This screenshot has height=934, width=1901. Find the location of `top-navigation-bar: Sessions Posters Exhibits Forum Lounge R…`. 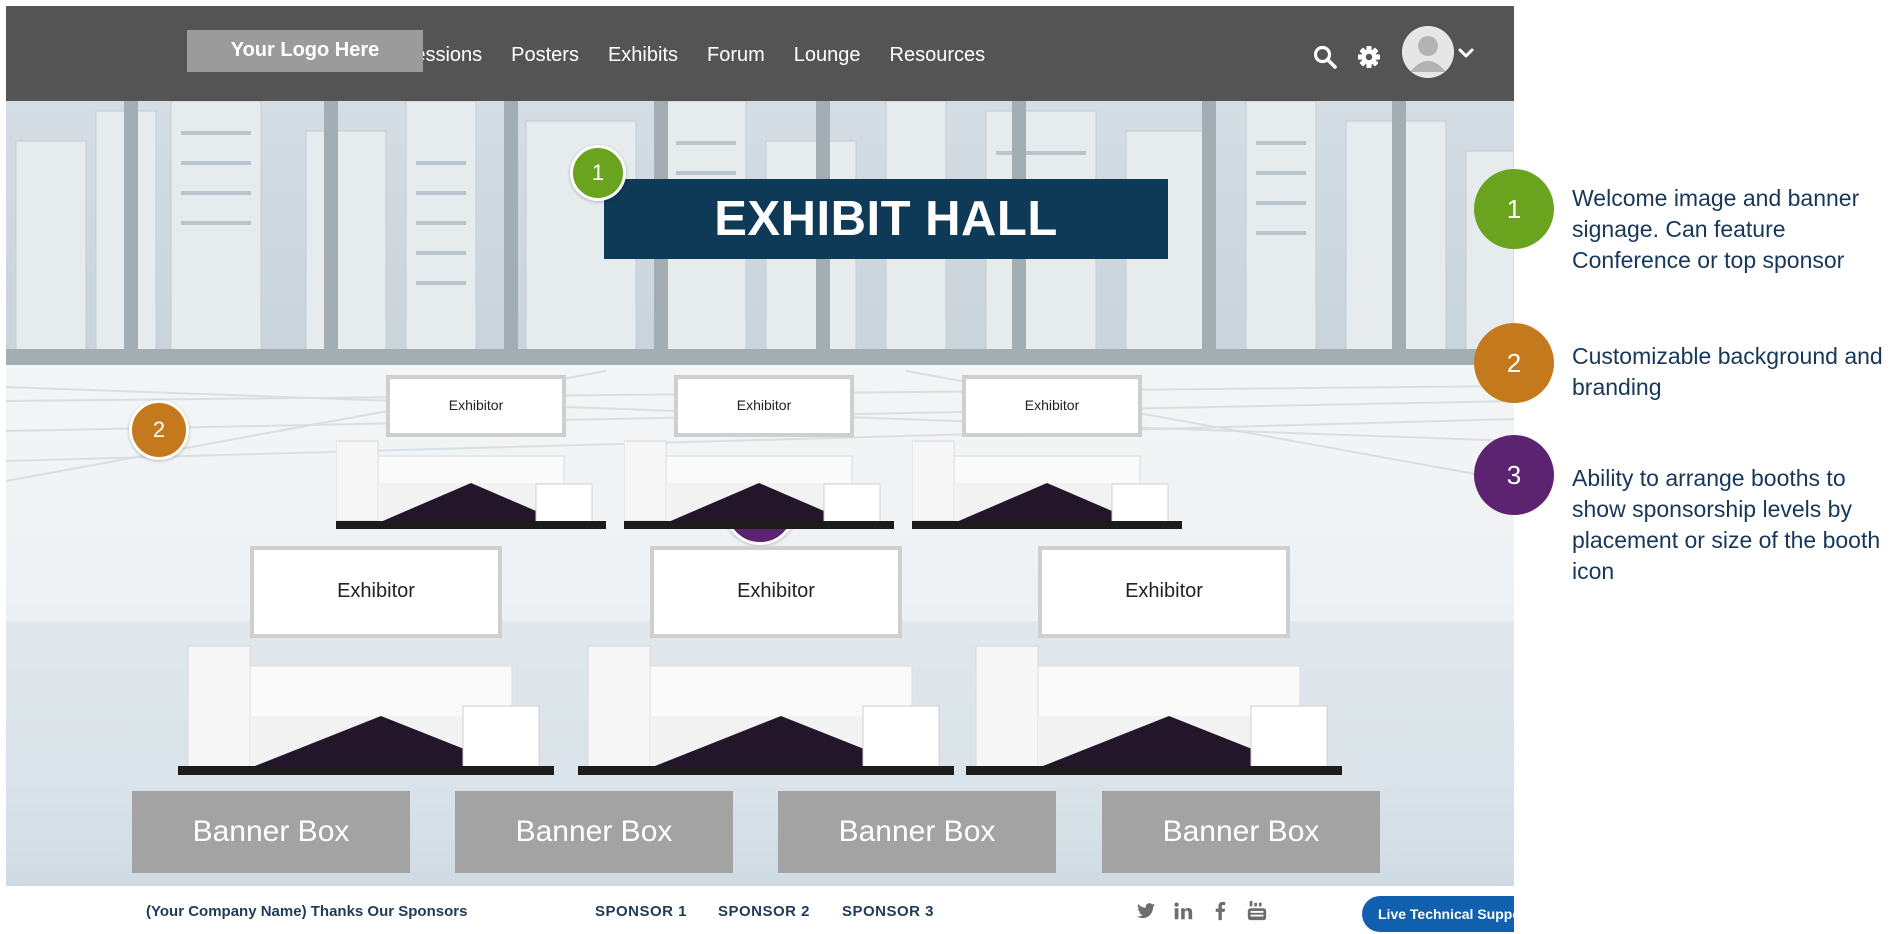

top-navigation-bar: Sessions Posters Exhibits Forum Lounge R… is located at coordinates (760, 53).